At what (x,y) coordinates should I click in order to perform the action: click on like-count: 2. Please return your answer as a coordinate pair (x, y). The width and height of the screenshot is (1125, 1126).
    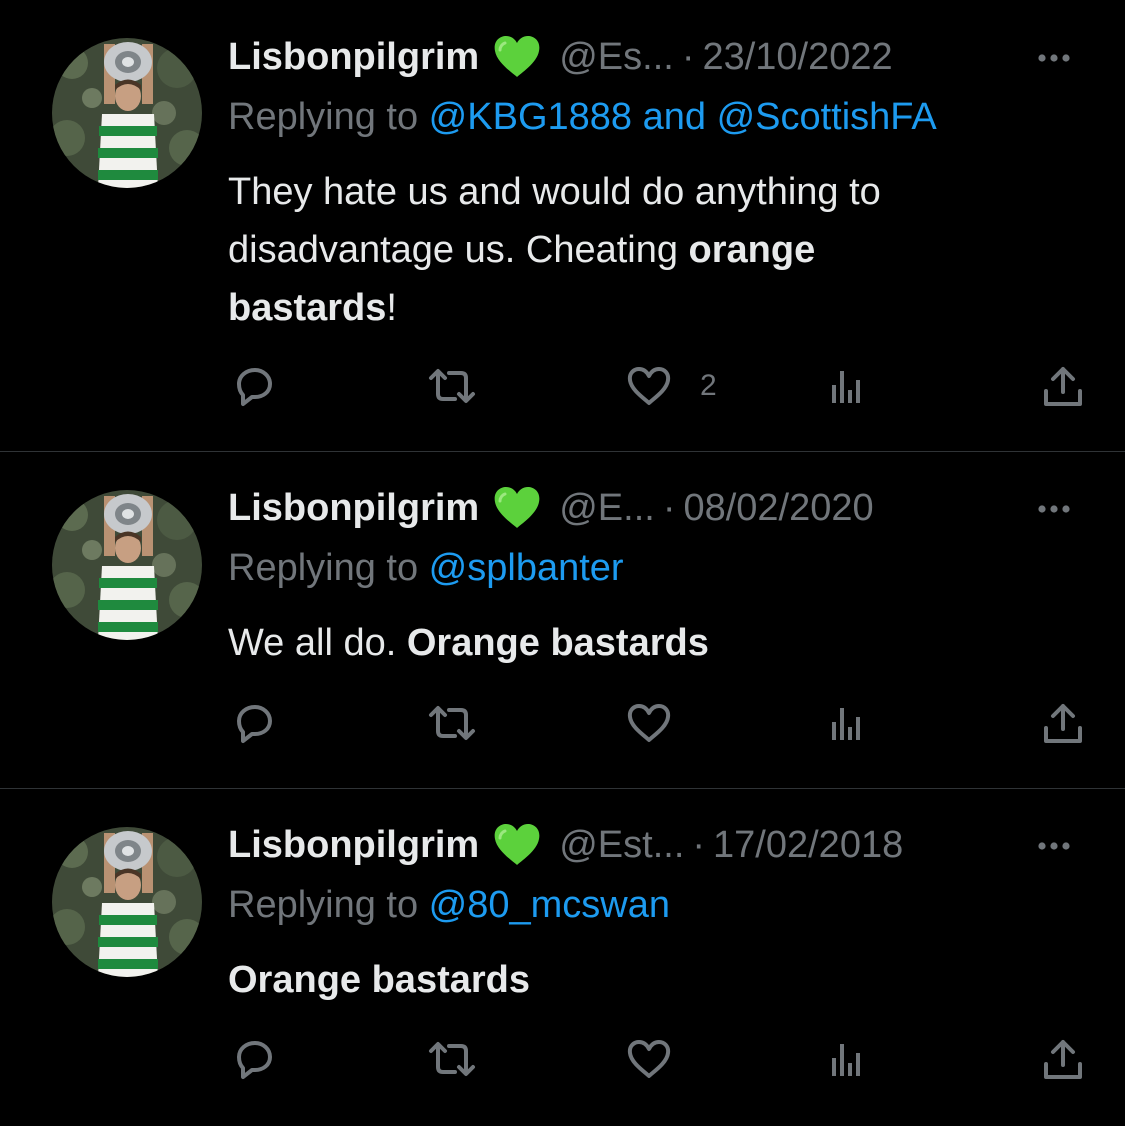
    Looking at the image, I should click on (708, 385).